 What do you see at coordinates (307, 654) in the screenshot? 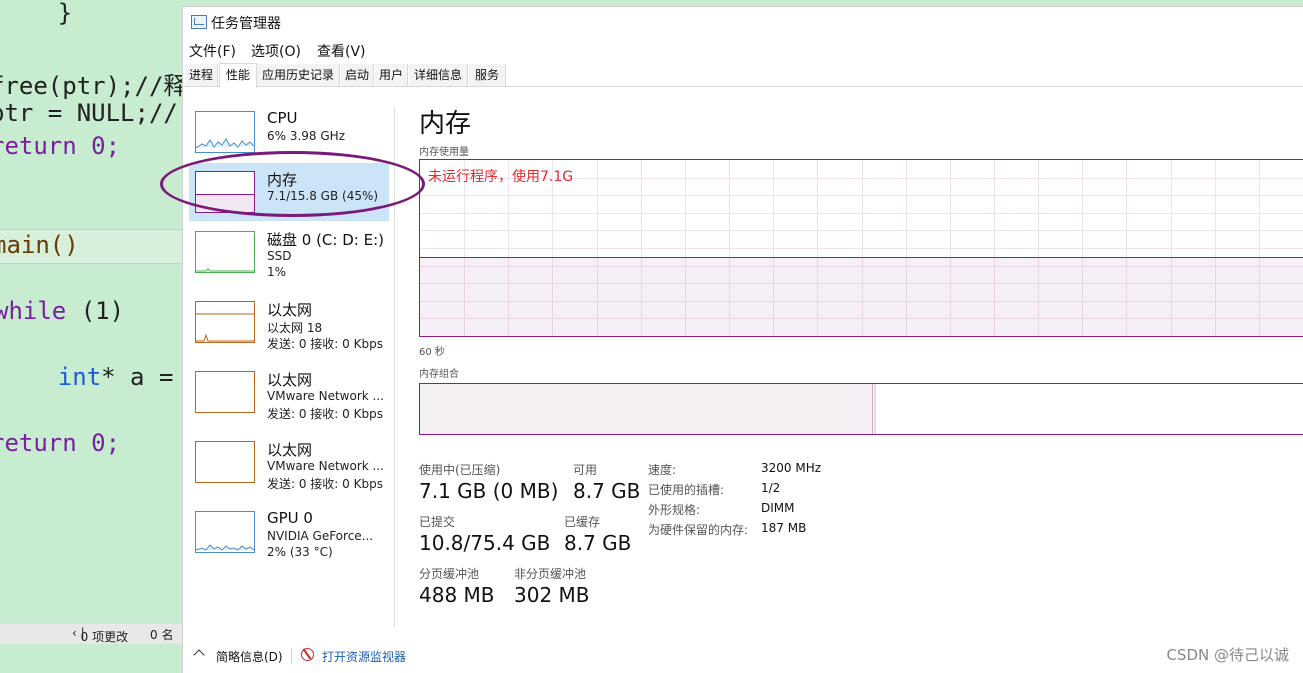
I see `resource-monitor-icon` at bounding box center [307, 654].